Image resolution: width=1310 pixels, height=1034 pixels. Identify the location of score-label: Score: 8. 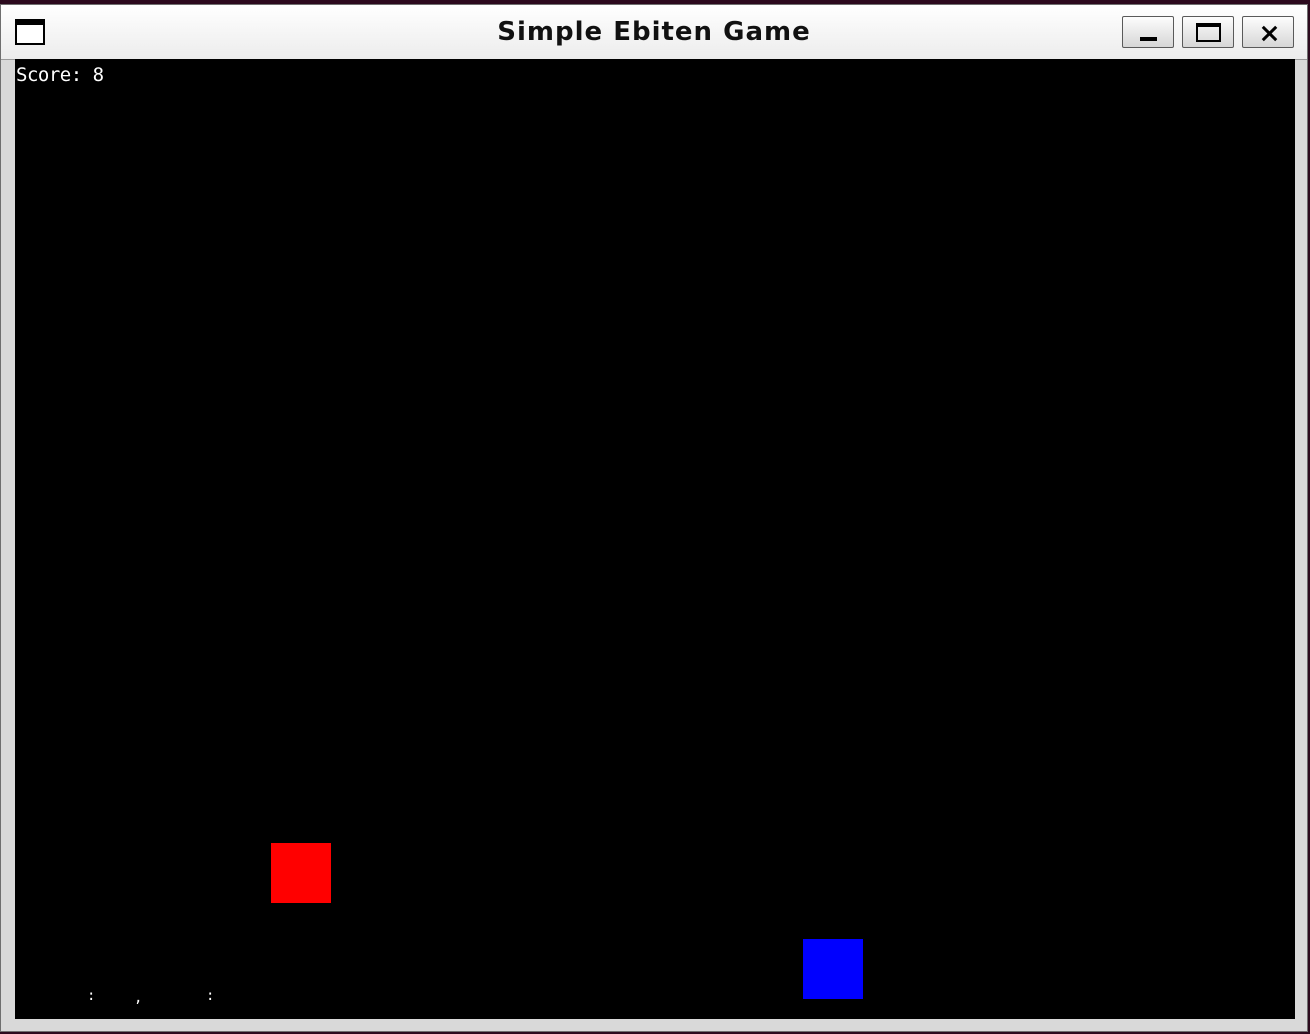
(60, 75).